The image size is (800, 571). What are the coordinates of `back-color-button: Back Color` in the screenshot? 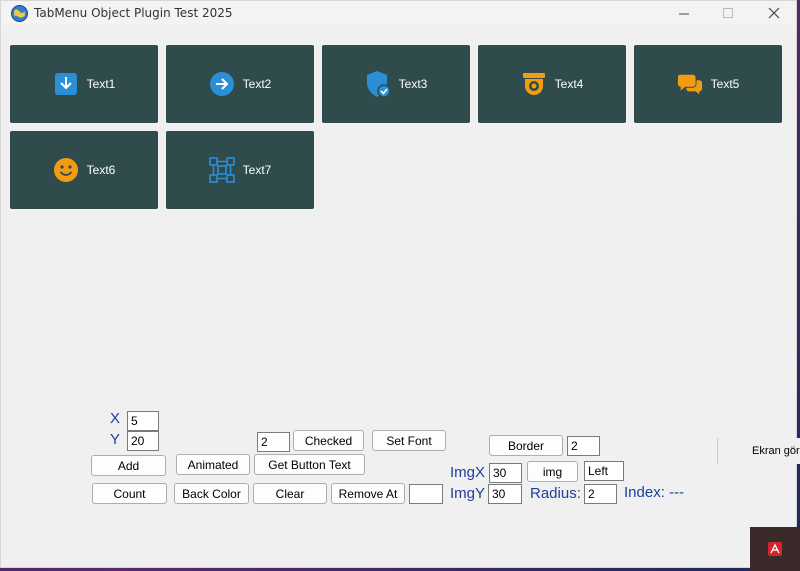 It's located at (211, 493).